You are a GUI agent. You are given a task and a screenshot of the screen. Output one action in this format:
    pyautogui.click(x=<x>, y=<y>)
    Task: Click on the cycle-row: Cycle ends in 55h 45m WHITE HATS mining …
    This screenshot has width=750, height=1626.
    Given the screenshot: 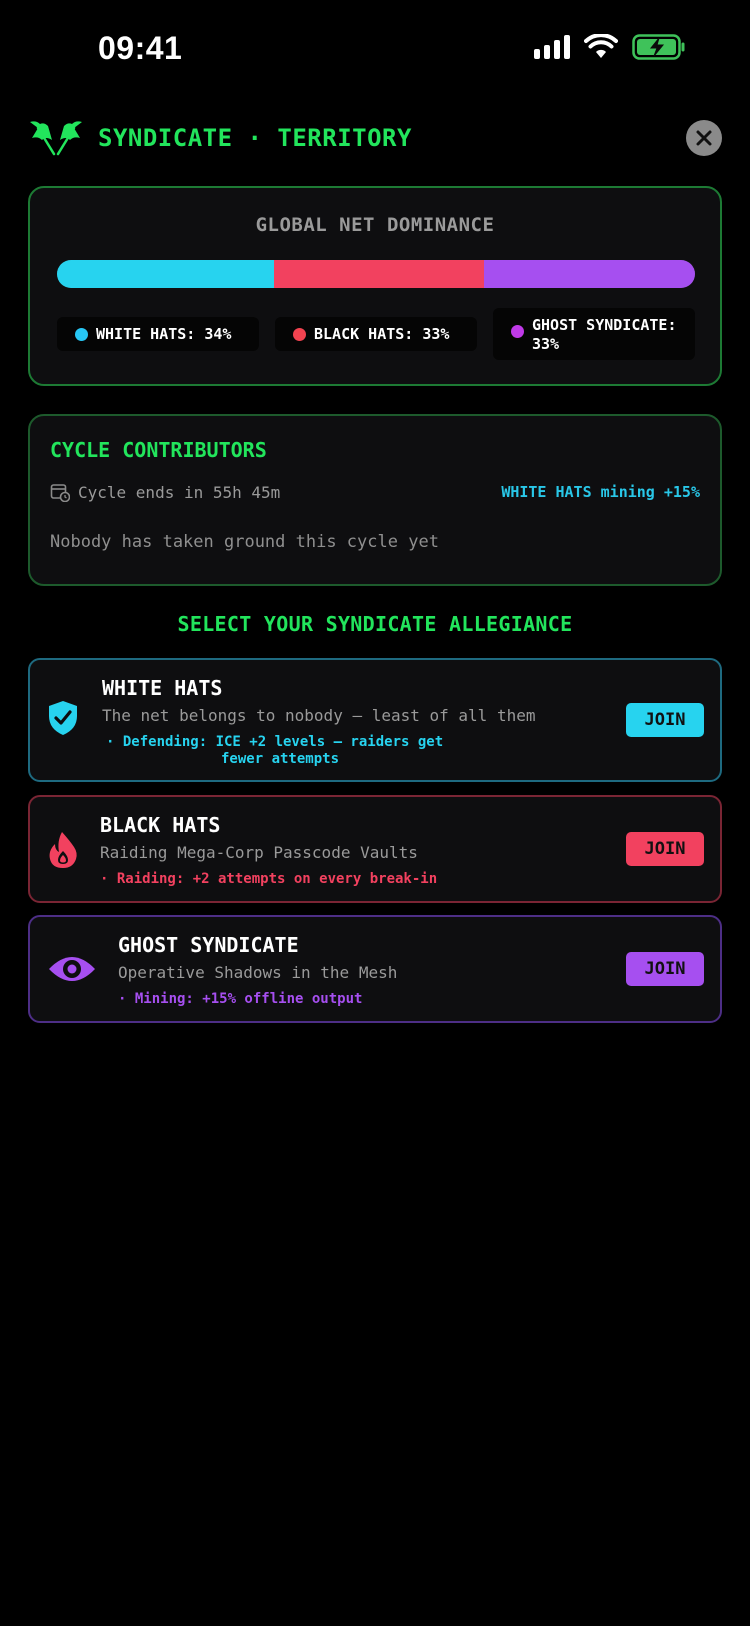 What is the action you would take?
    pyautogui.click(x=375, y=492)
    